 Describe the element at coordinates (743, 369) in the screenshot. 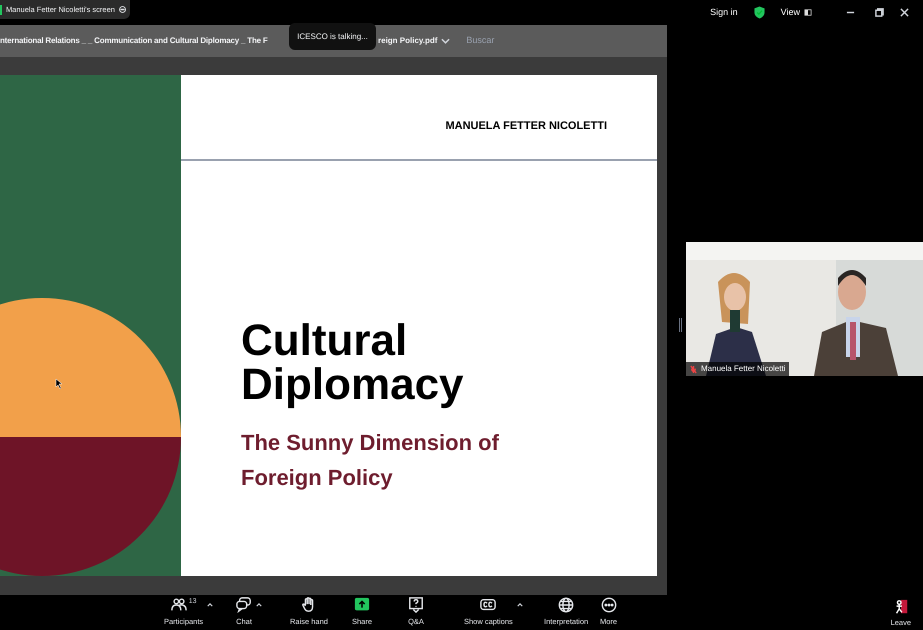

I see `participant-name: Manuela Fetter Nicoletti` at that location.